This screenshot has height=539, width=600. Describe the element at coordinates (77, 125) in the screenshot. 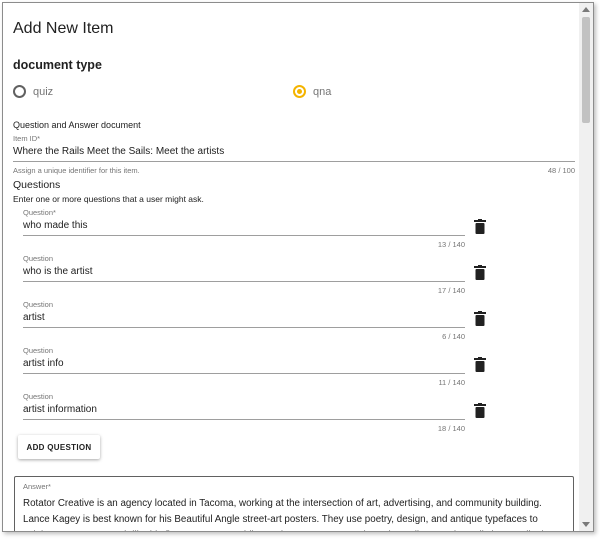

I see `document-description: Question and Answer document` at that location.